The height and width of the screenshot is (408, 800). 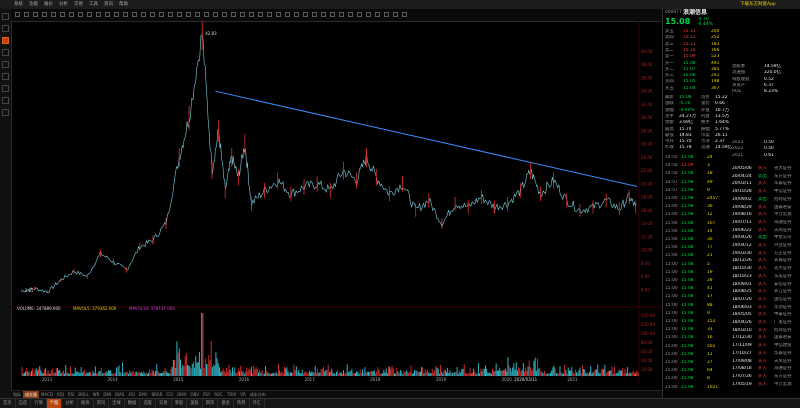 What do you see at coordinates (765, 254) in the screenshot?
I see `event-row: 19/03/30 买入 方正证券` at bounding box center [765, 254].